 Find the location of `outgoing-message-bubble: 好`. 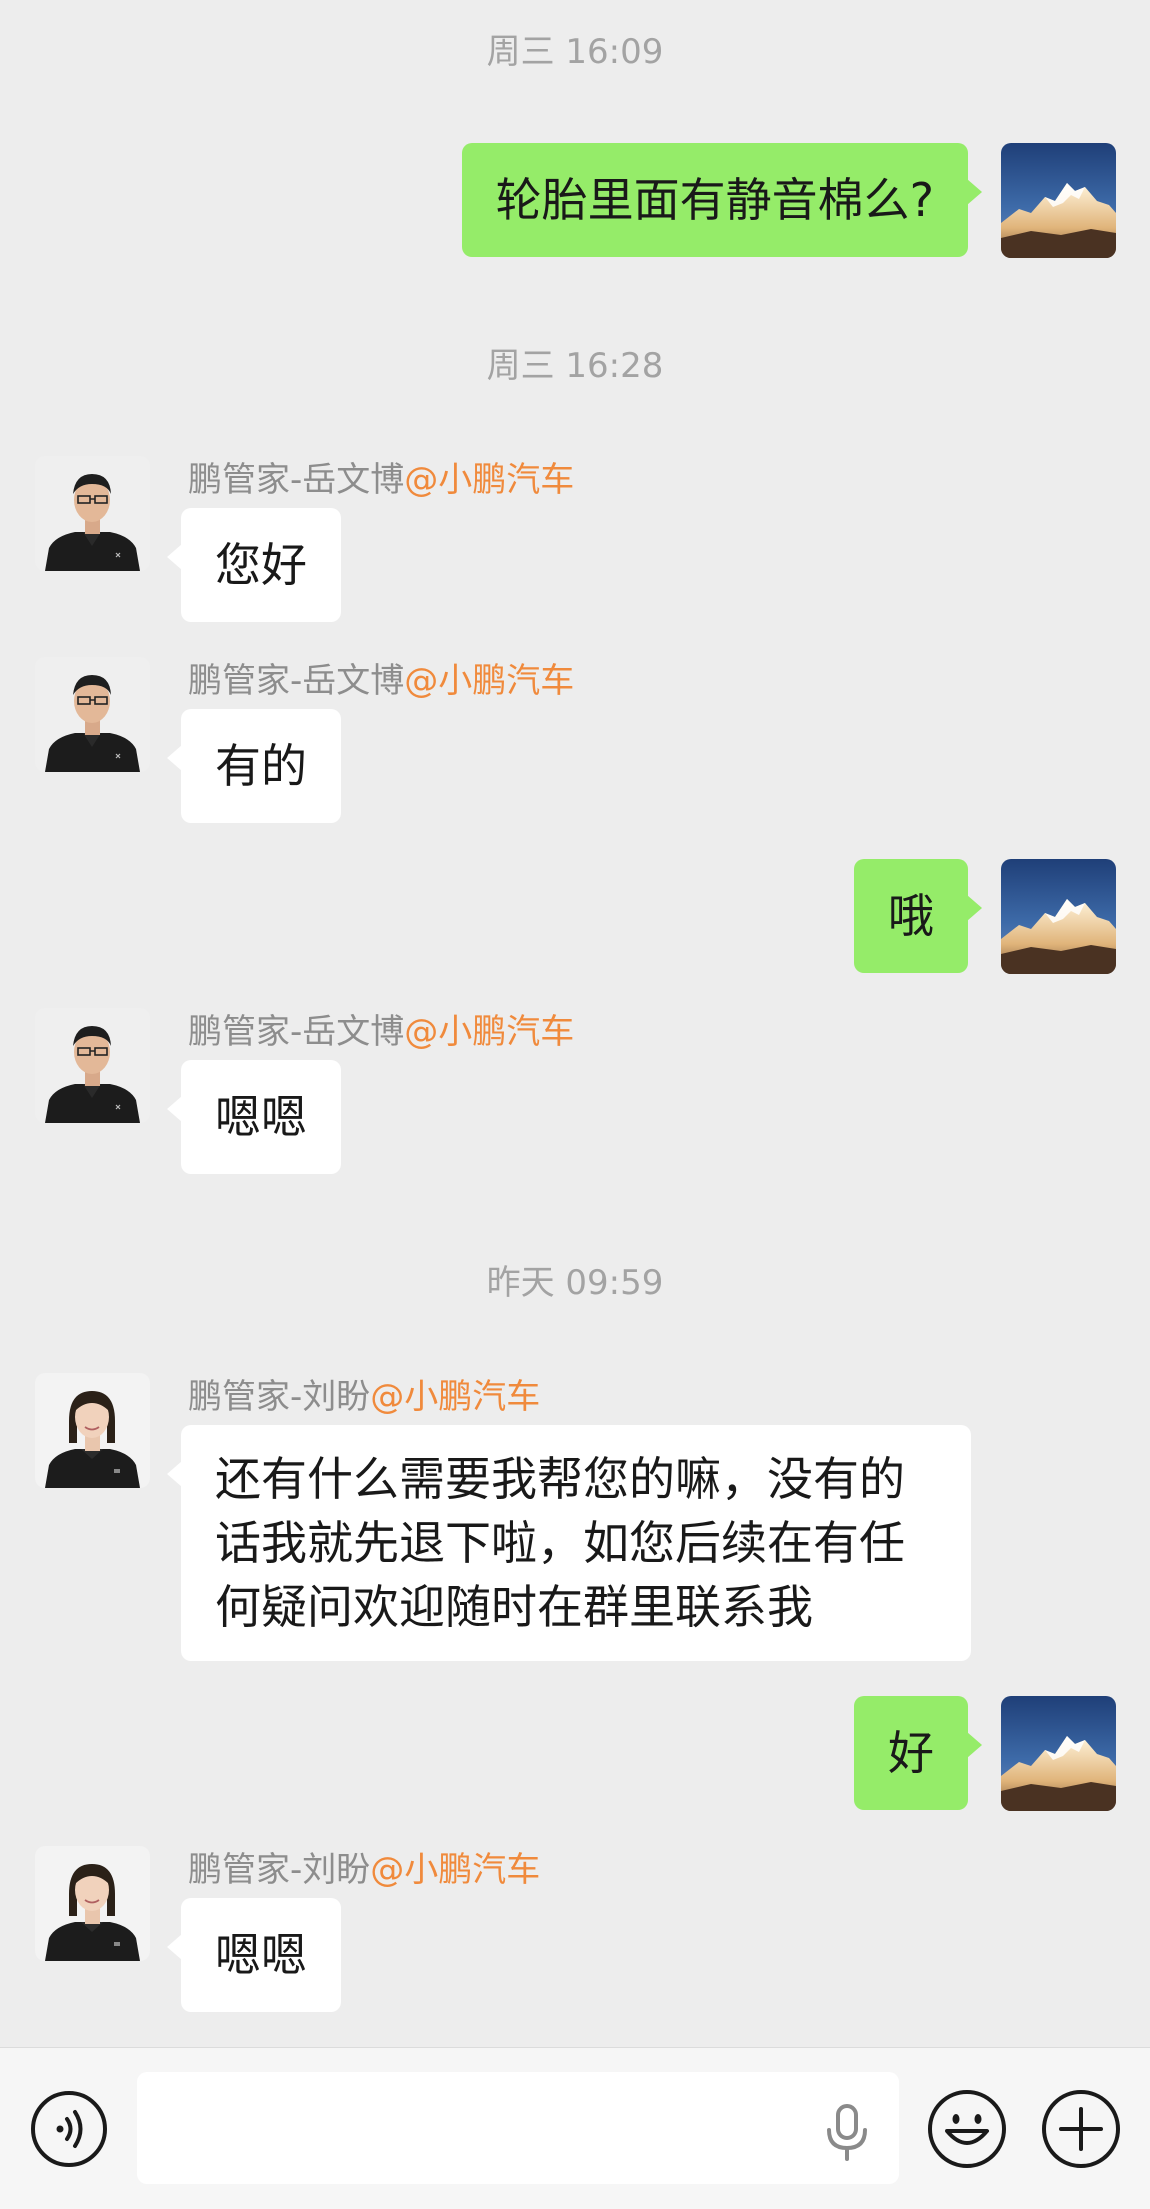

outgoing-message-bubble: 好 is located at coordinates (918, 1753).